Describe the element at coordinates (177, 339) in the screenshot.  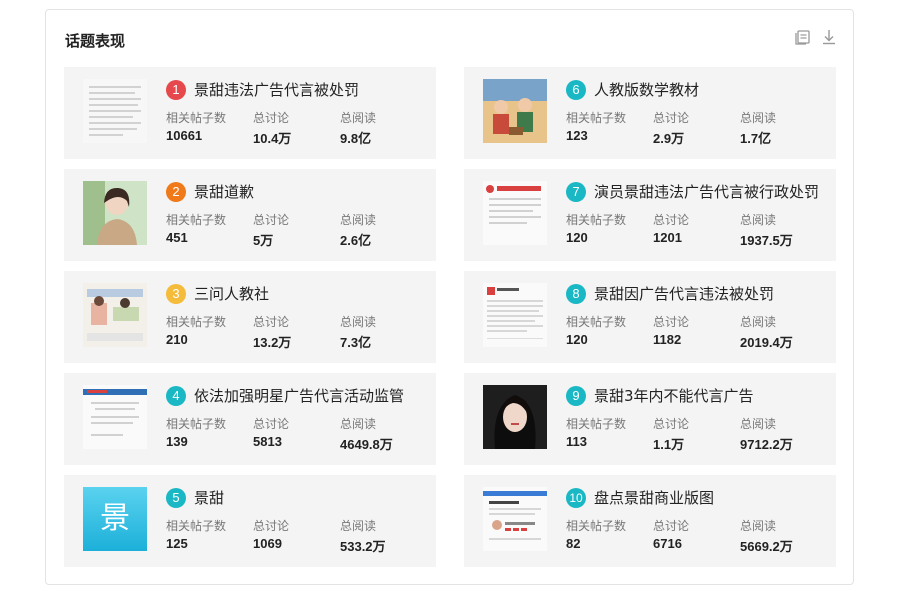
I see `posts-value: 210` at that location.